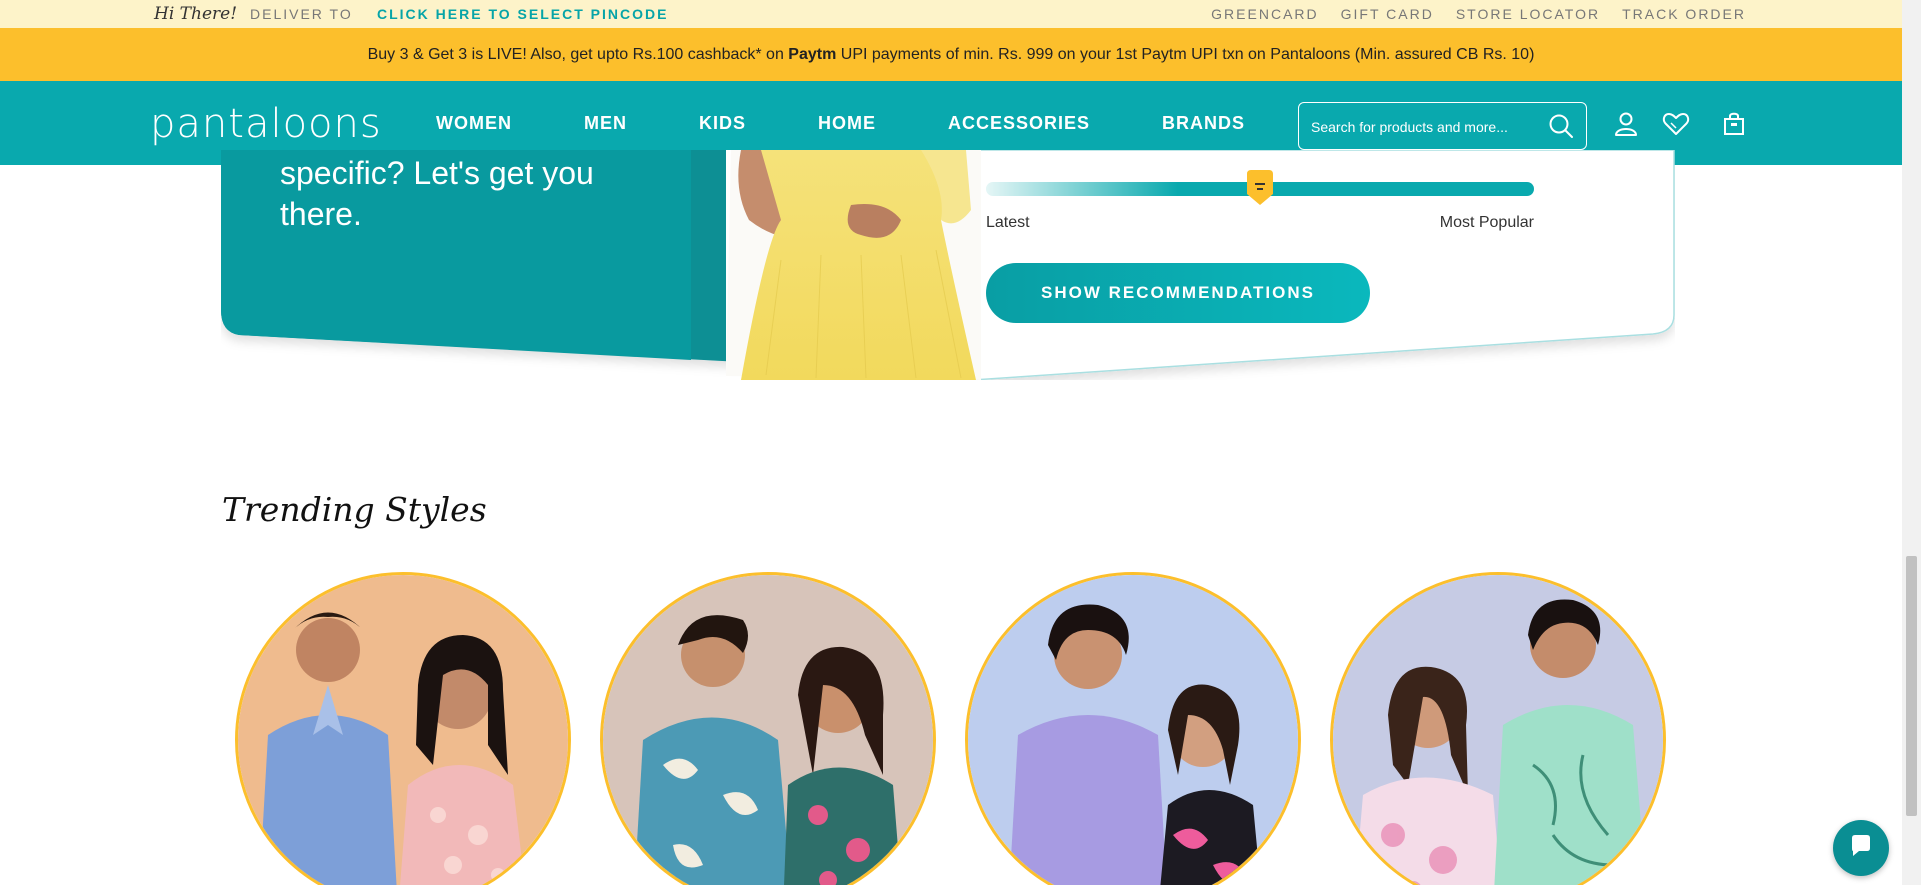  I want to click on deliver-to-label: DELIVER TO, so click(301, 14).